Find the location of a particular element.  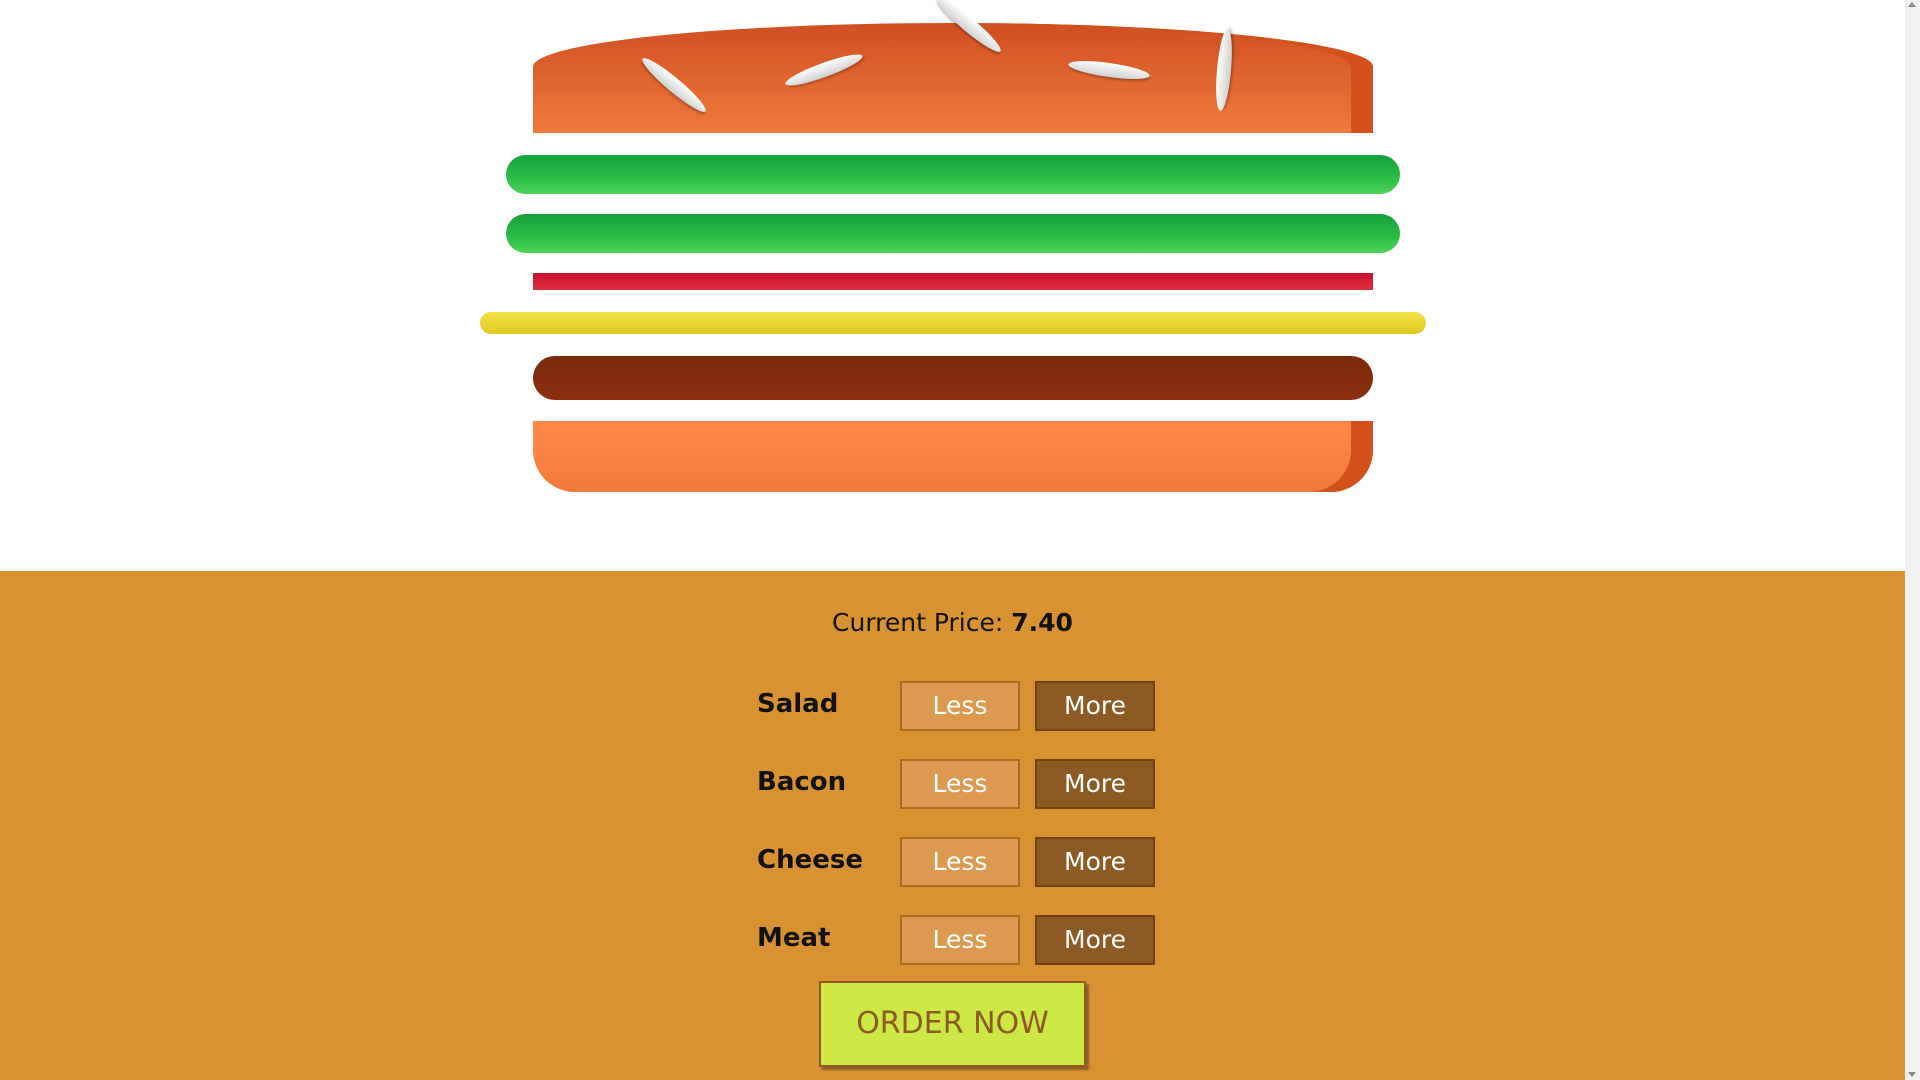

cheese-less-button: Less is located at coordinates (960, 862).